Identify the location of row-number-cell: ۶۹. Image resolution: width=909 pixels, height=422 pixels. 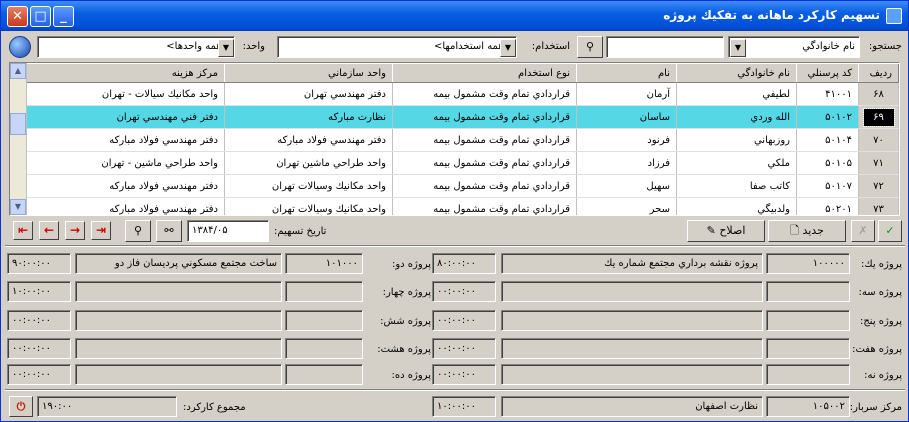
(878, 117).